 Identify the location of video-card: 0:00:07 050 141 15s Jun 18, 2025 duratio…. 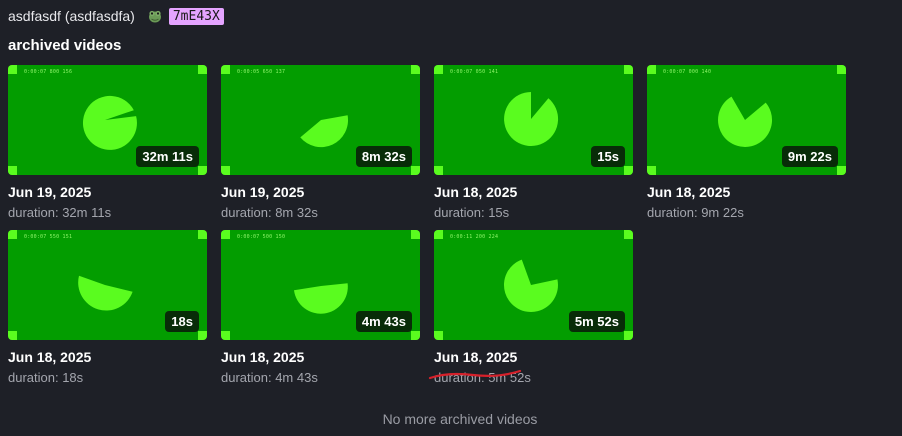
(533, 142).